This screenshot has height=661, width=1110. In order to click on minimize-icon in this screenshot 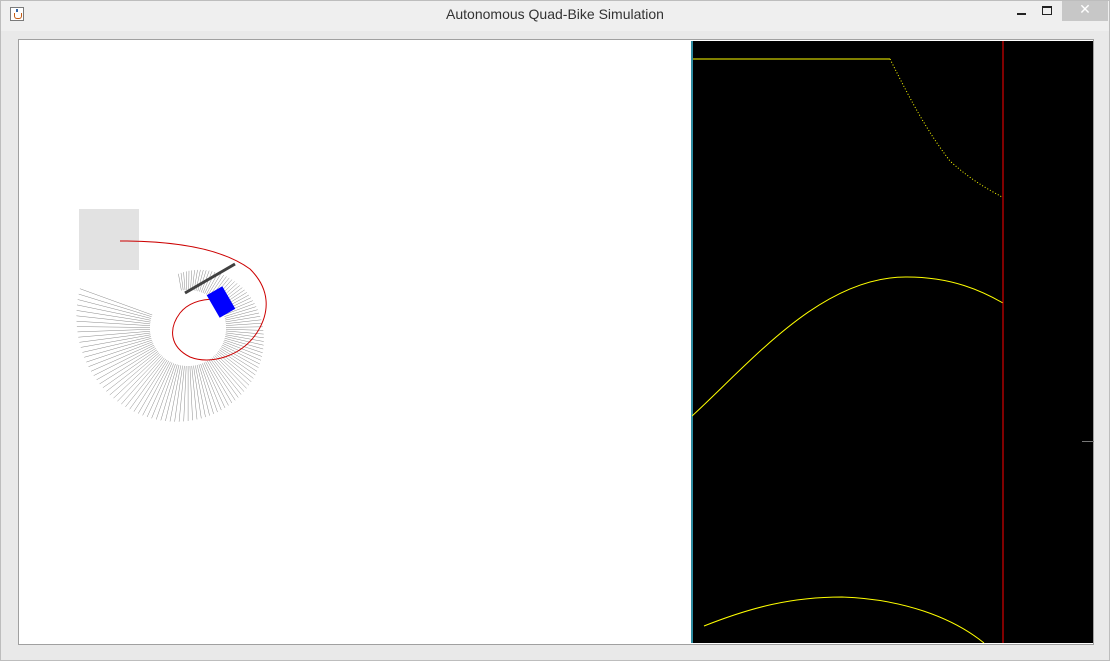, I will do `click(1021, 14)`.